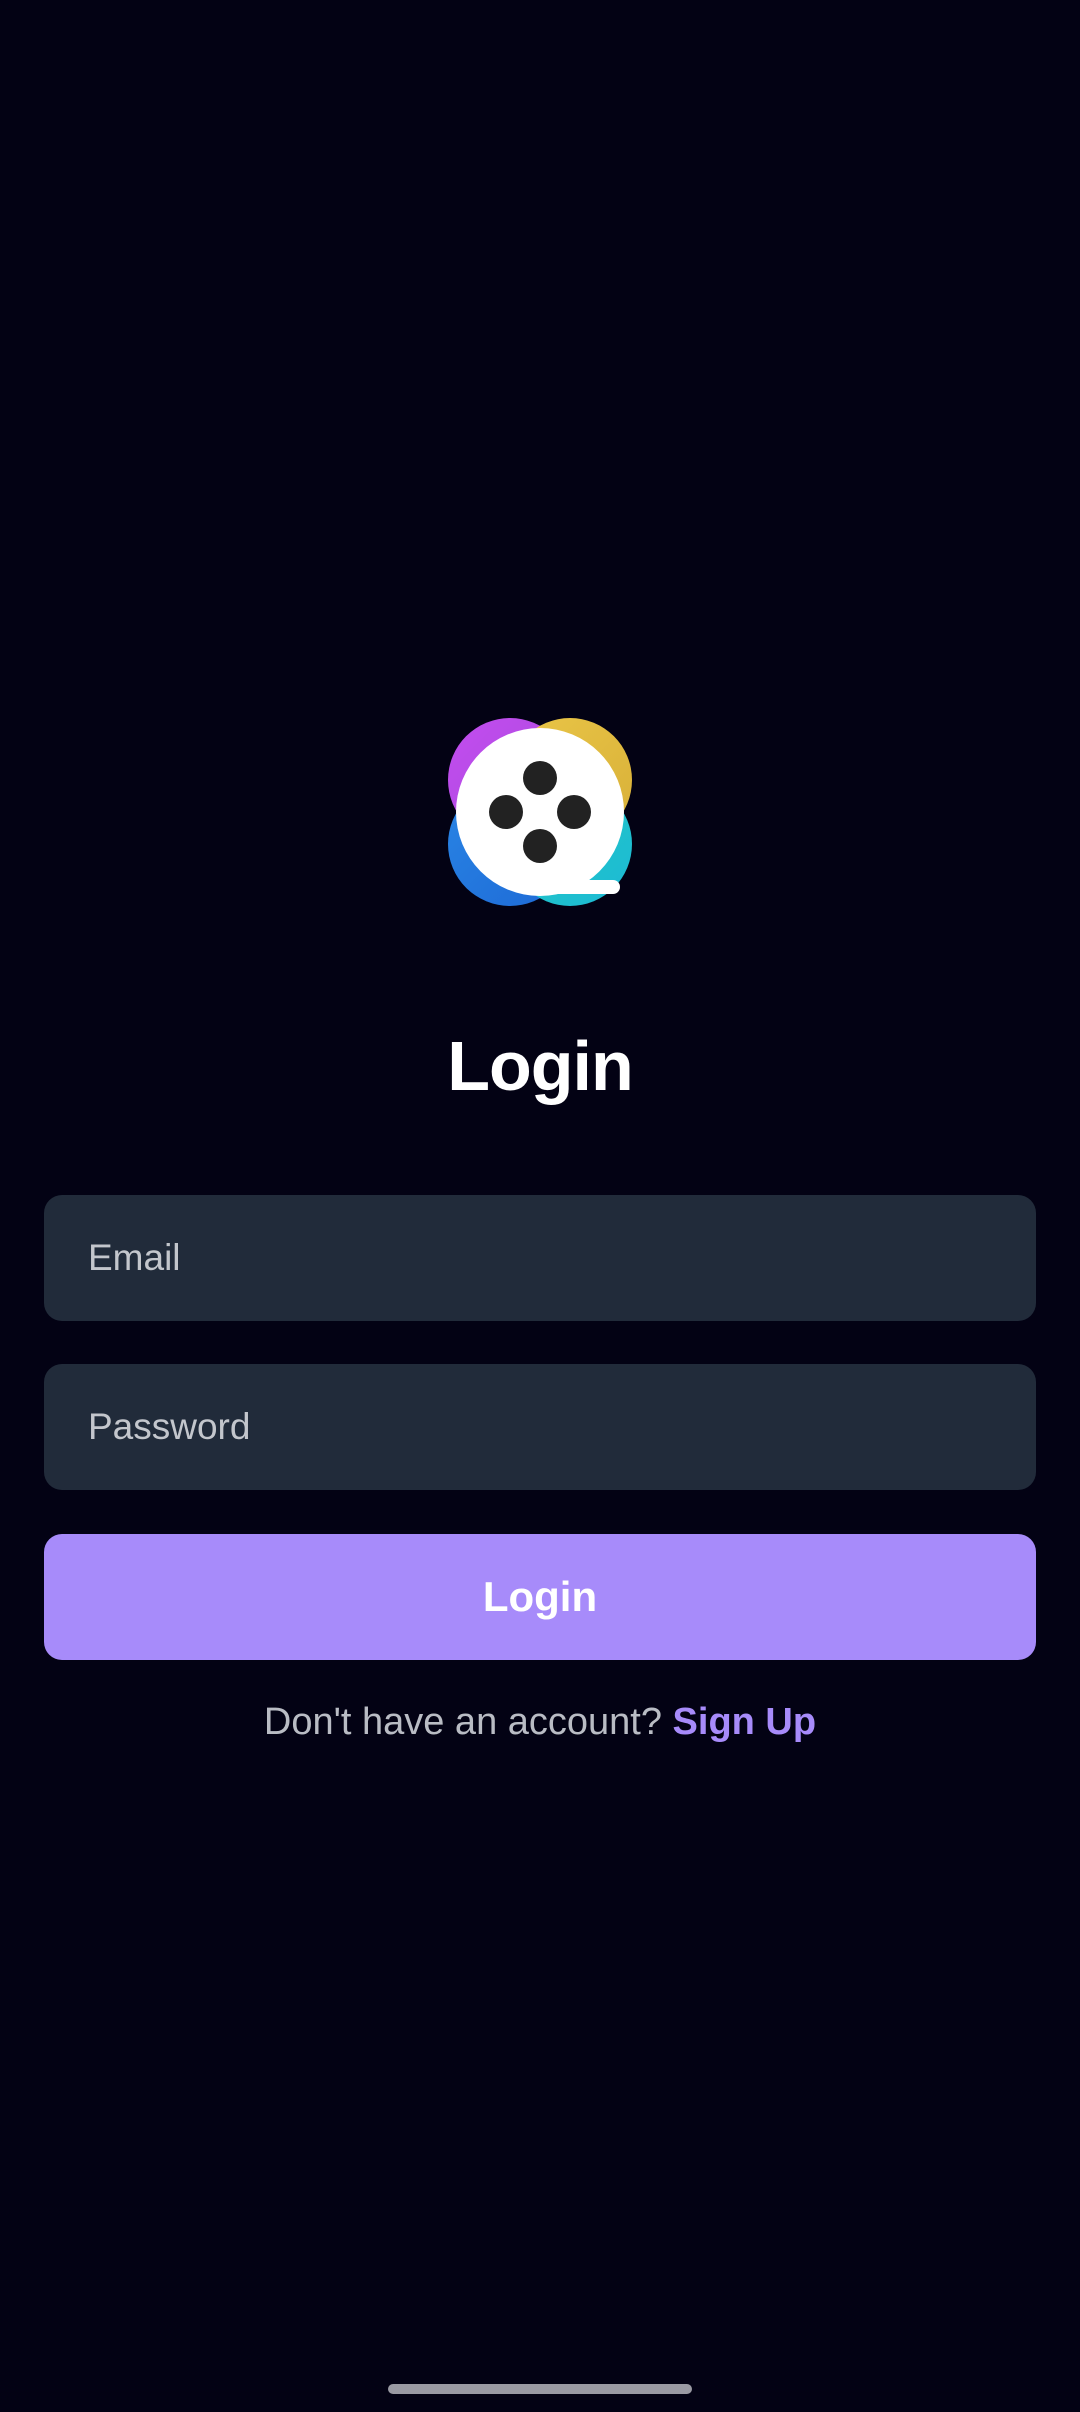 Image resolution: width=1080 pixels, height=2412 pixels. Describe the element at coordinates (745, 1722) in the screenshot. I see `signup-link: Sign Up` at that location.